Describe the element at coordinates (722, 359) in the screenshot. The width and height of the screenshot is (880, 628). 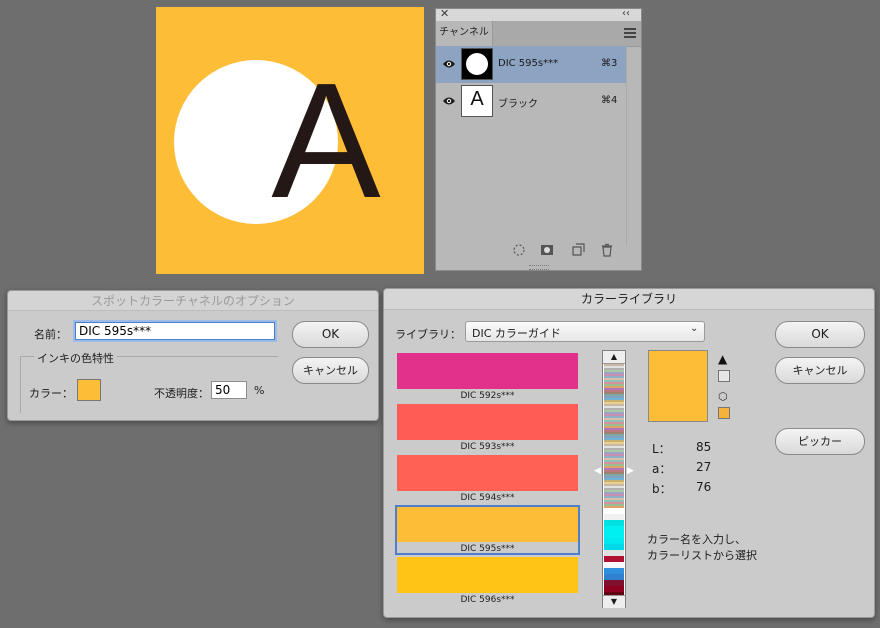
I see `warning-icon: ▲` at that location.